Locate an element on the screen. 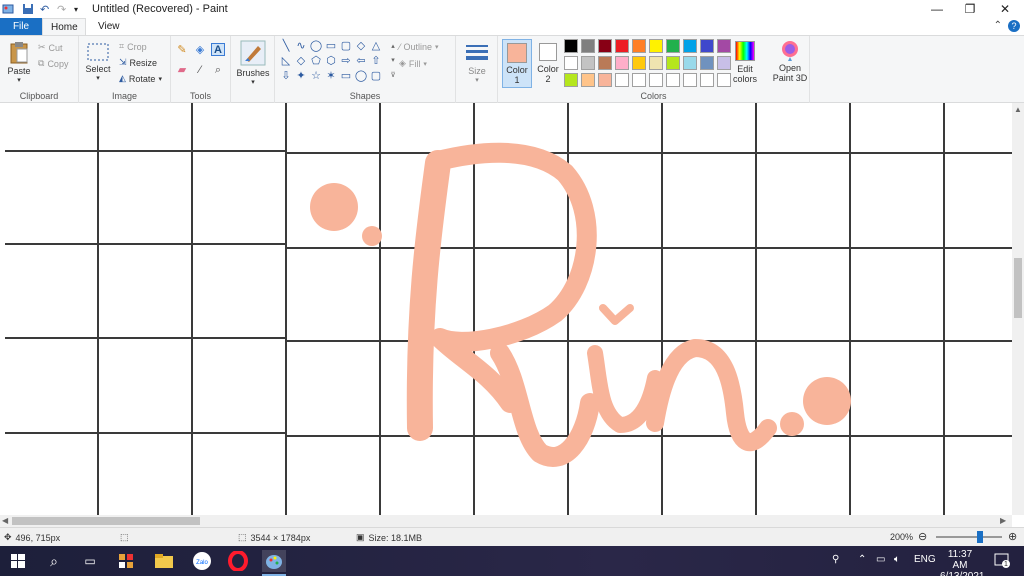 This screenshot has width=1024, height=582. copy-button: ⧉ Copy is located at coordinates (53, 63).